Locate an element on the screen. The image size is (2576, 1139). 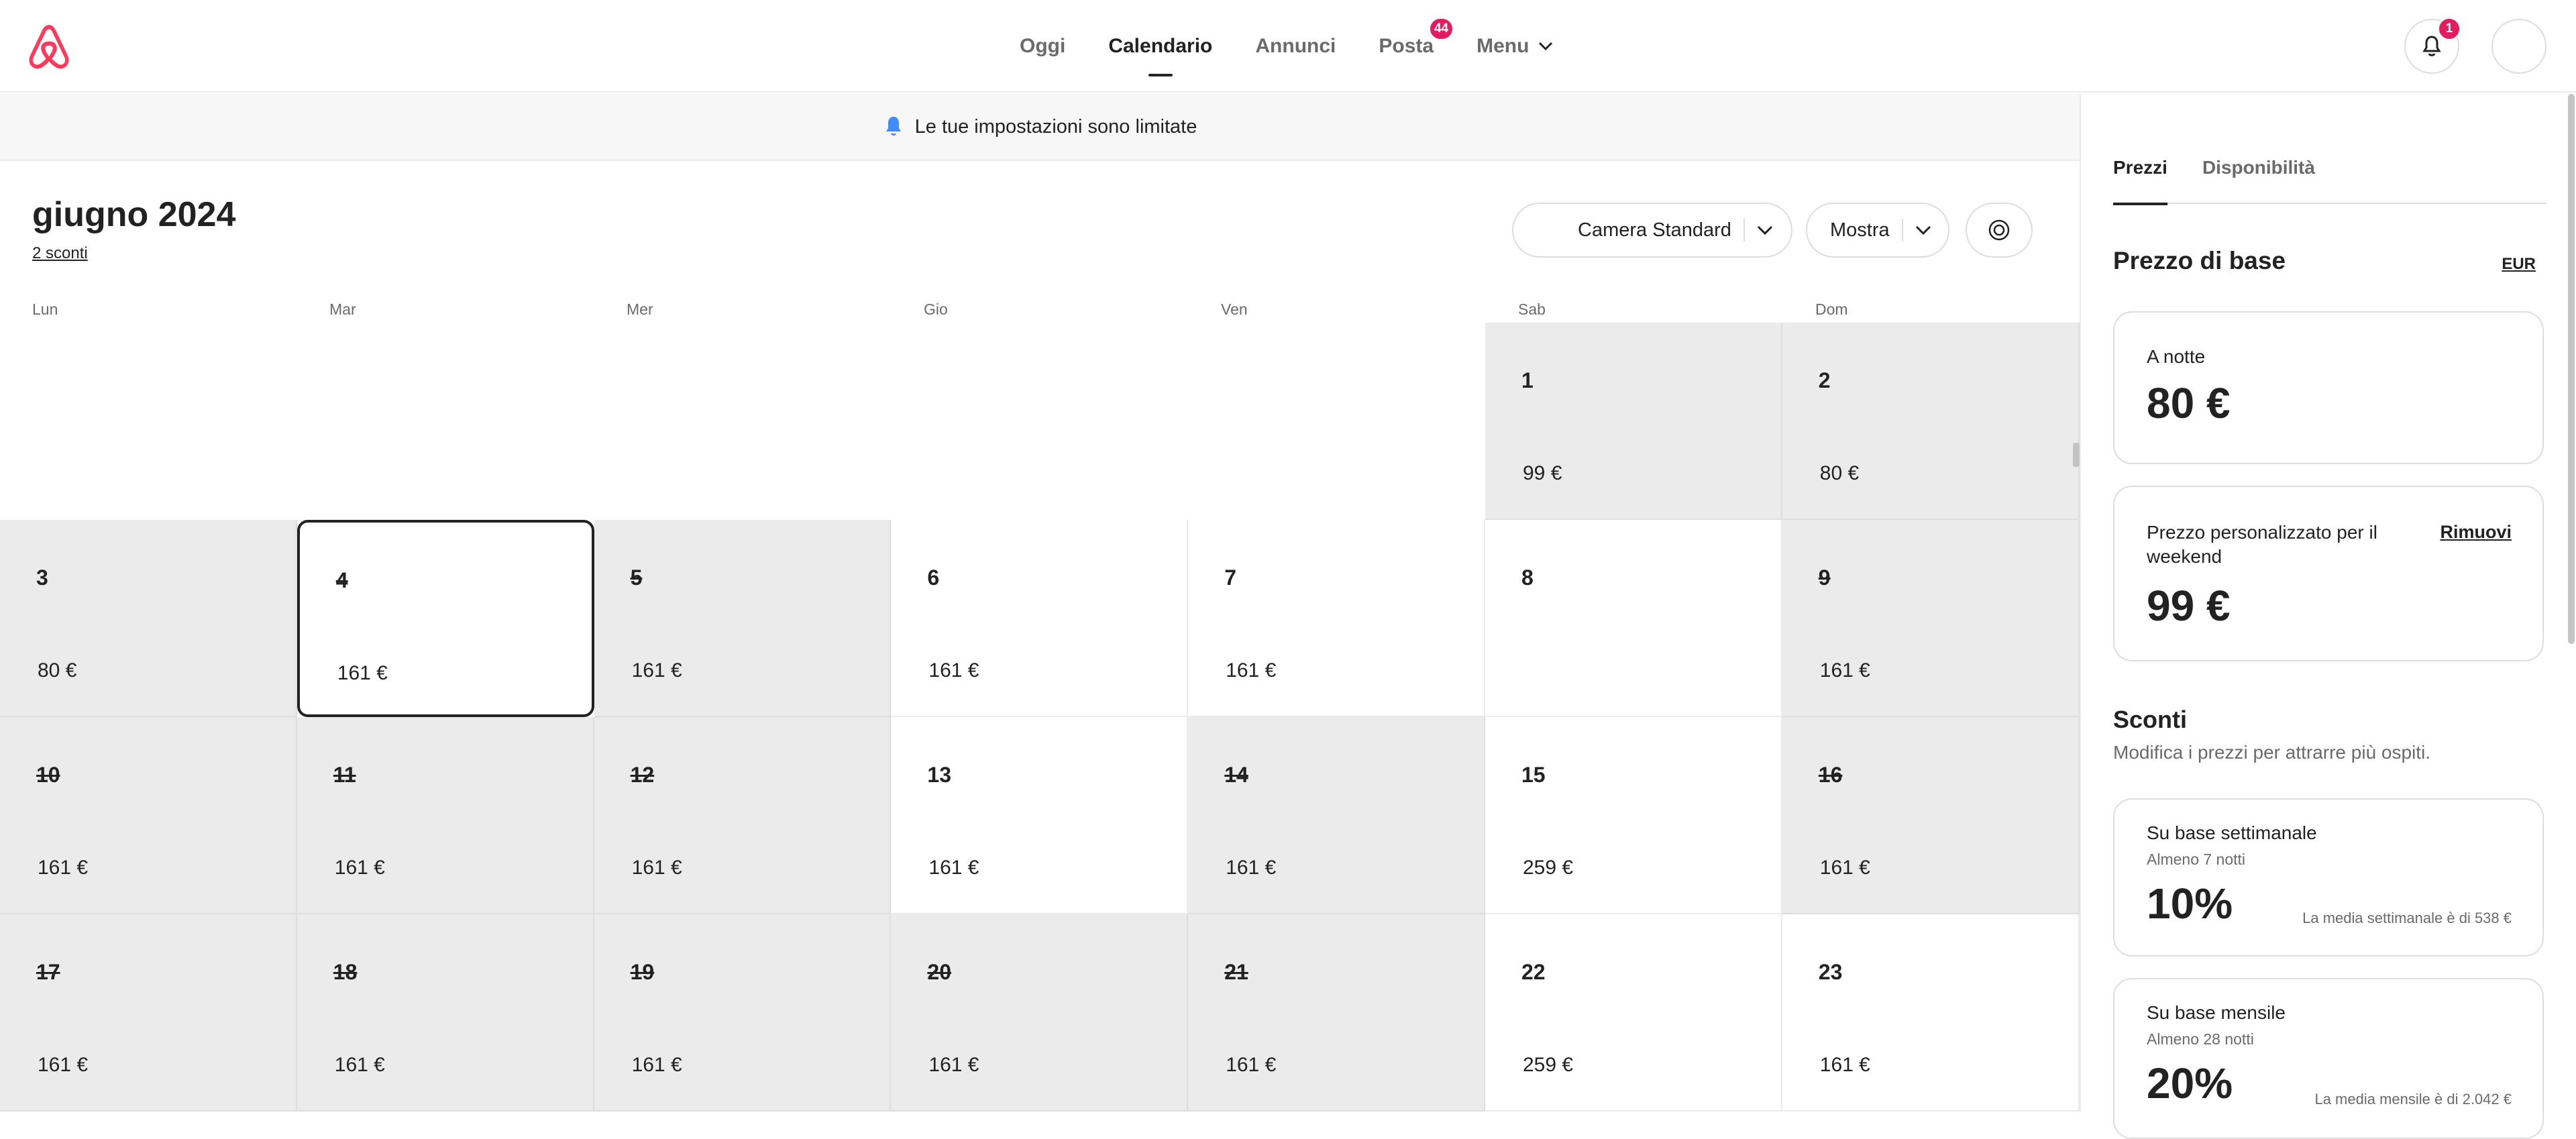
remove-button: Rimuovi is located at coordinates (2476, 532).